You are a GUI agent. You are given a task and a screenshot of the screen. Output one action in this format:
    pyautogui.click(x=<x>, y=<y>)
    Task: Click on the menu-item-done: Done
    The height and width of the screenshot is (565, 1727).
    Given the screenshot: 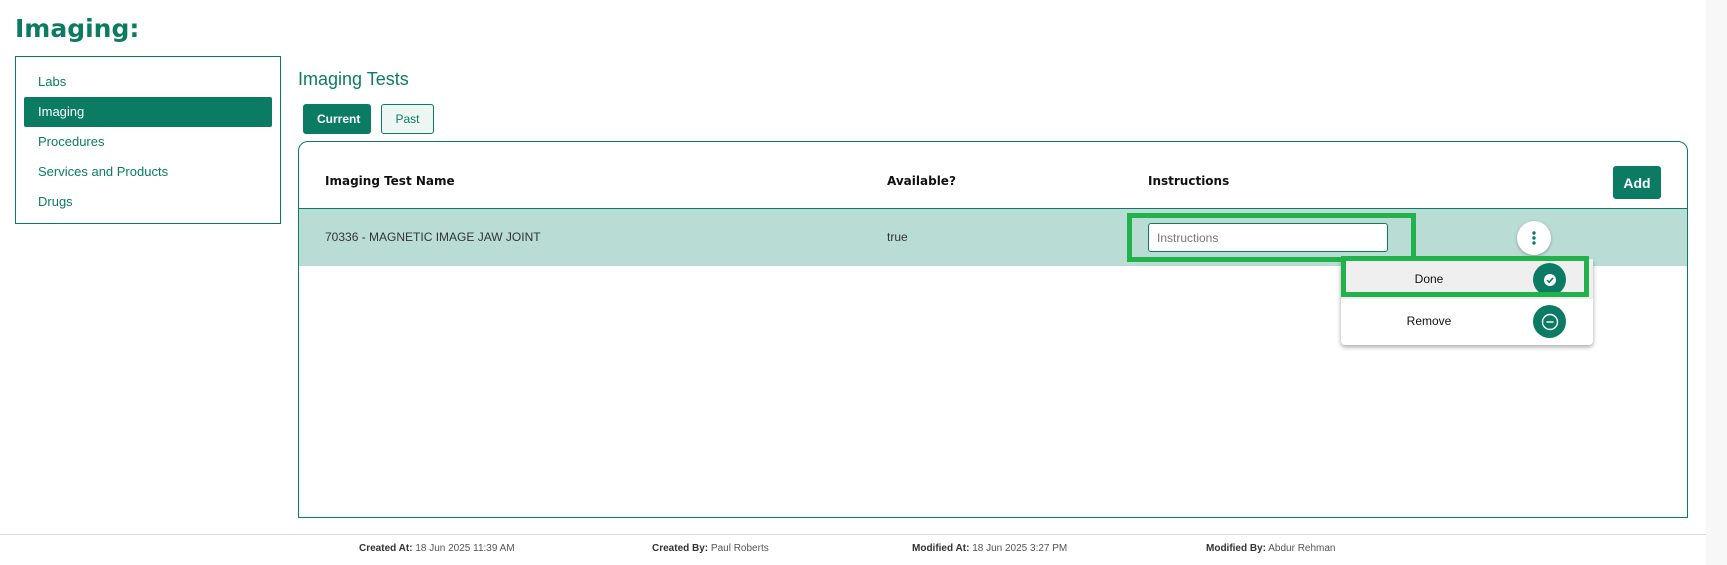 What is the action you would take?
    pyautogui.click(x=1467, y=279)
    